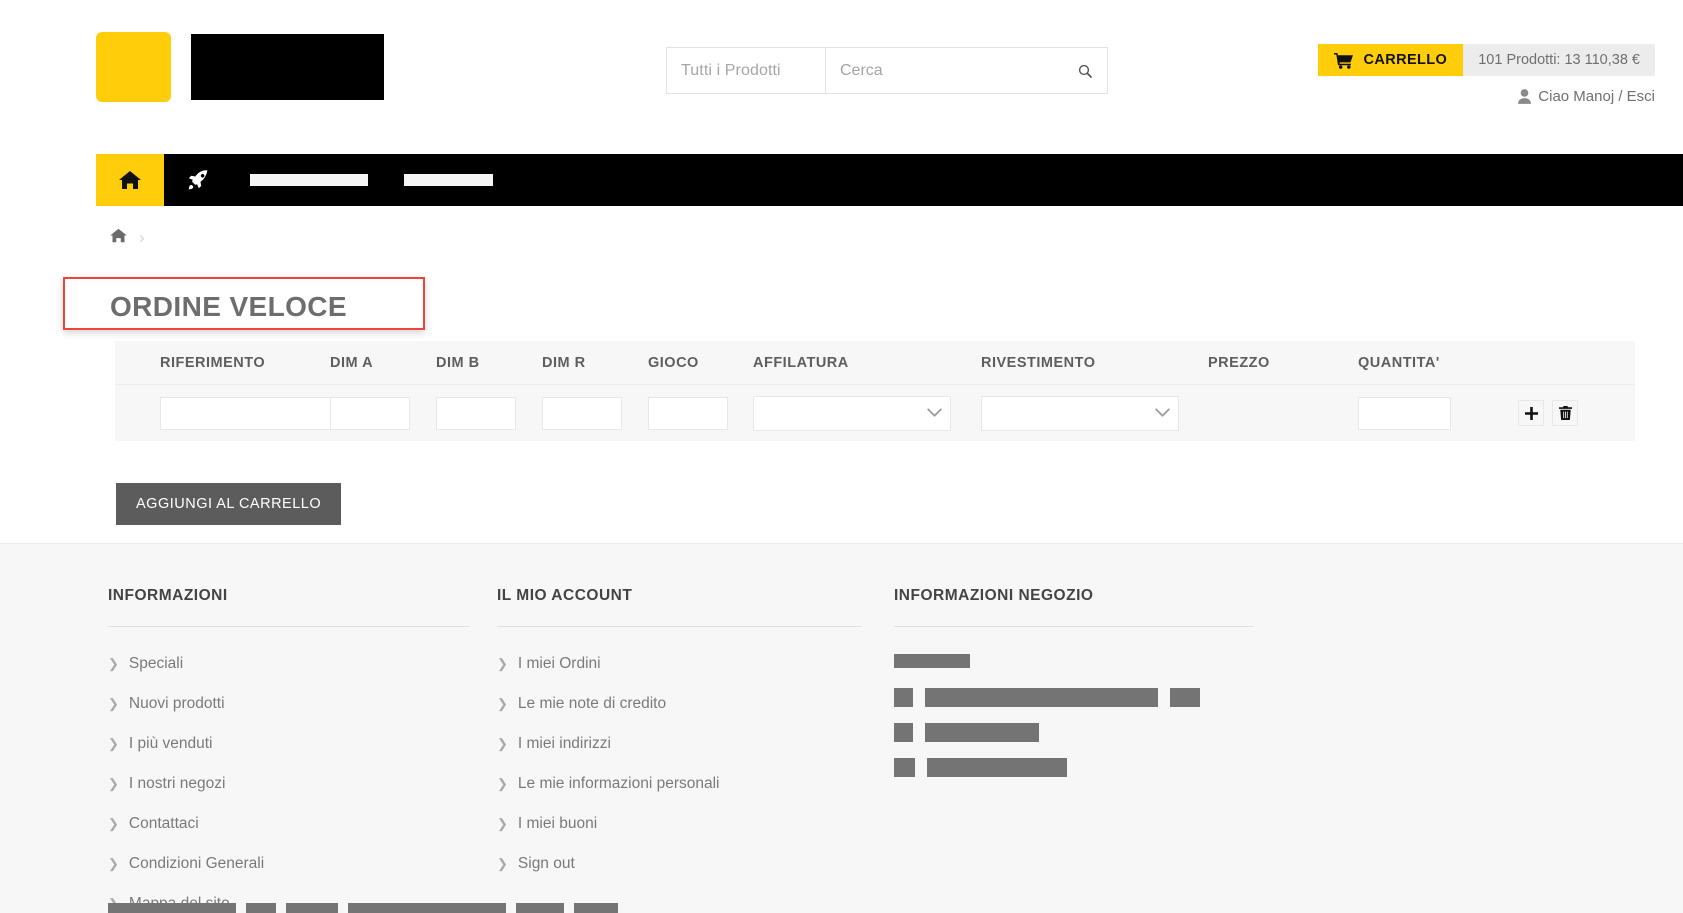 This screenshot has width=1683, height=913. Describe the element at coordinates (370, 413) in the screenshot. I see `dim-a-input` at that location.